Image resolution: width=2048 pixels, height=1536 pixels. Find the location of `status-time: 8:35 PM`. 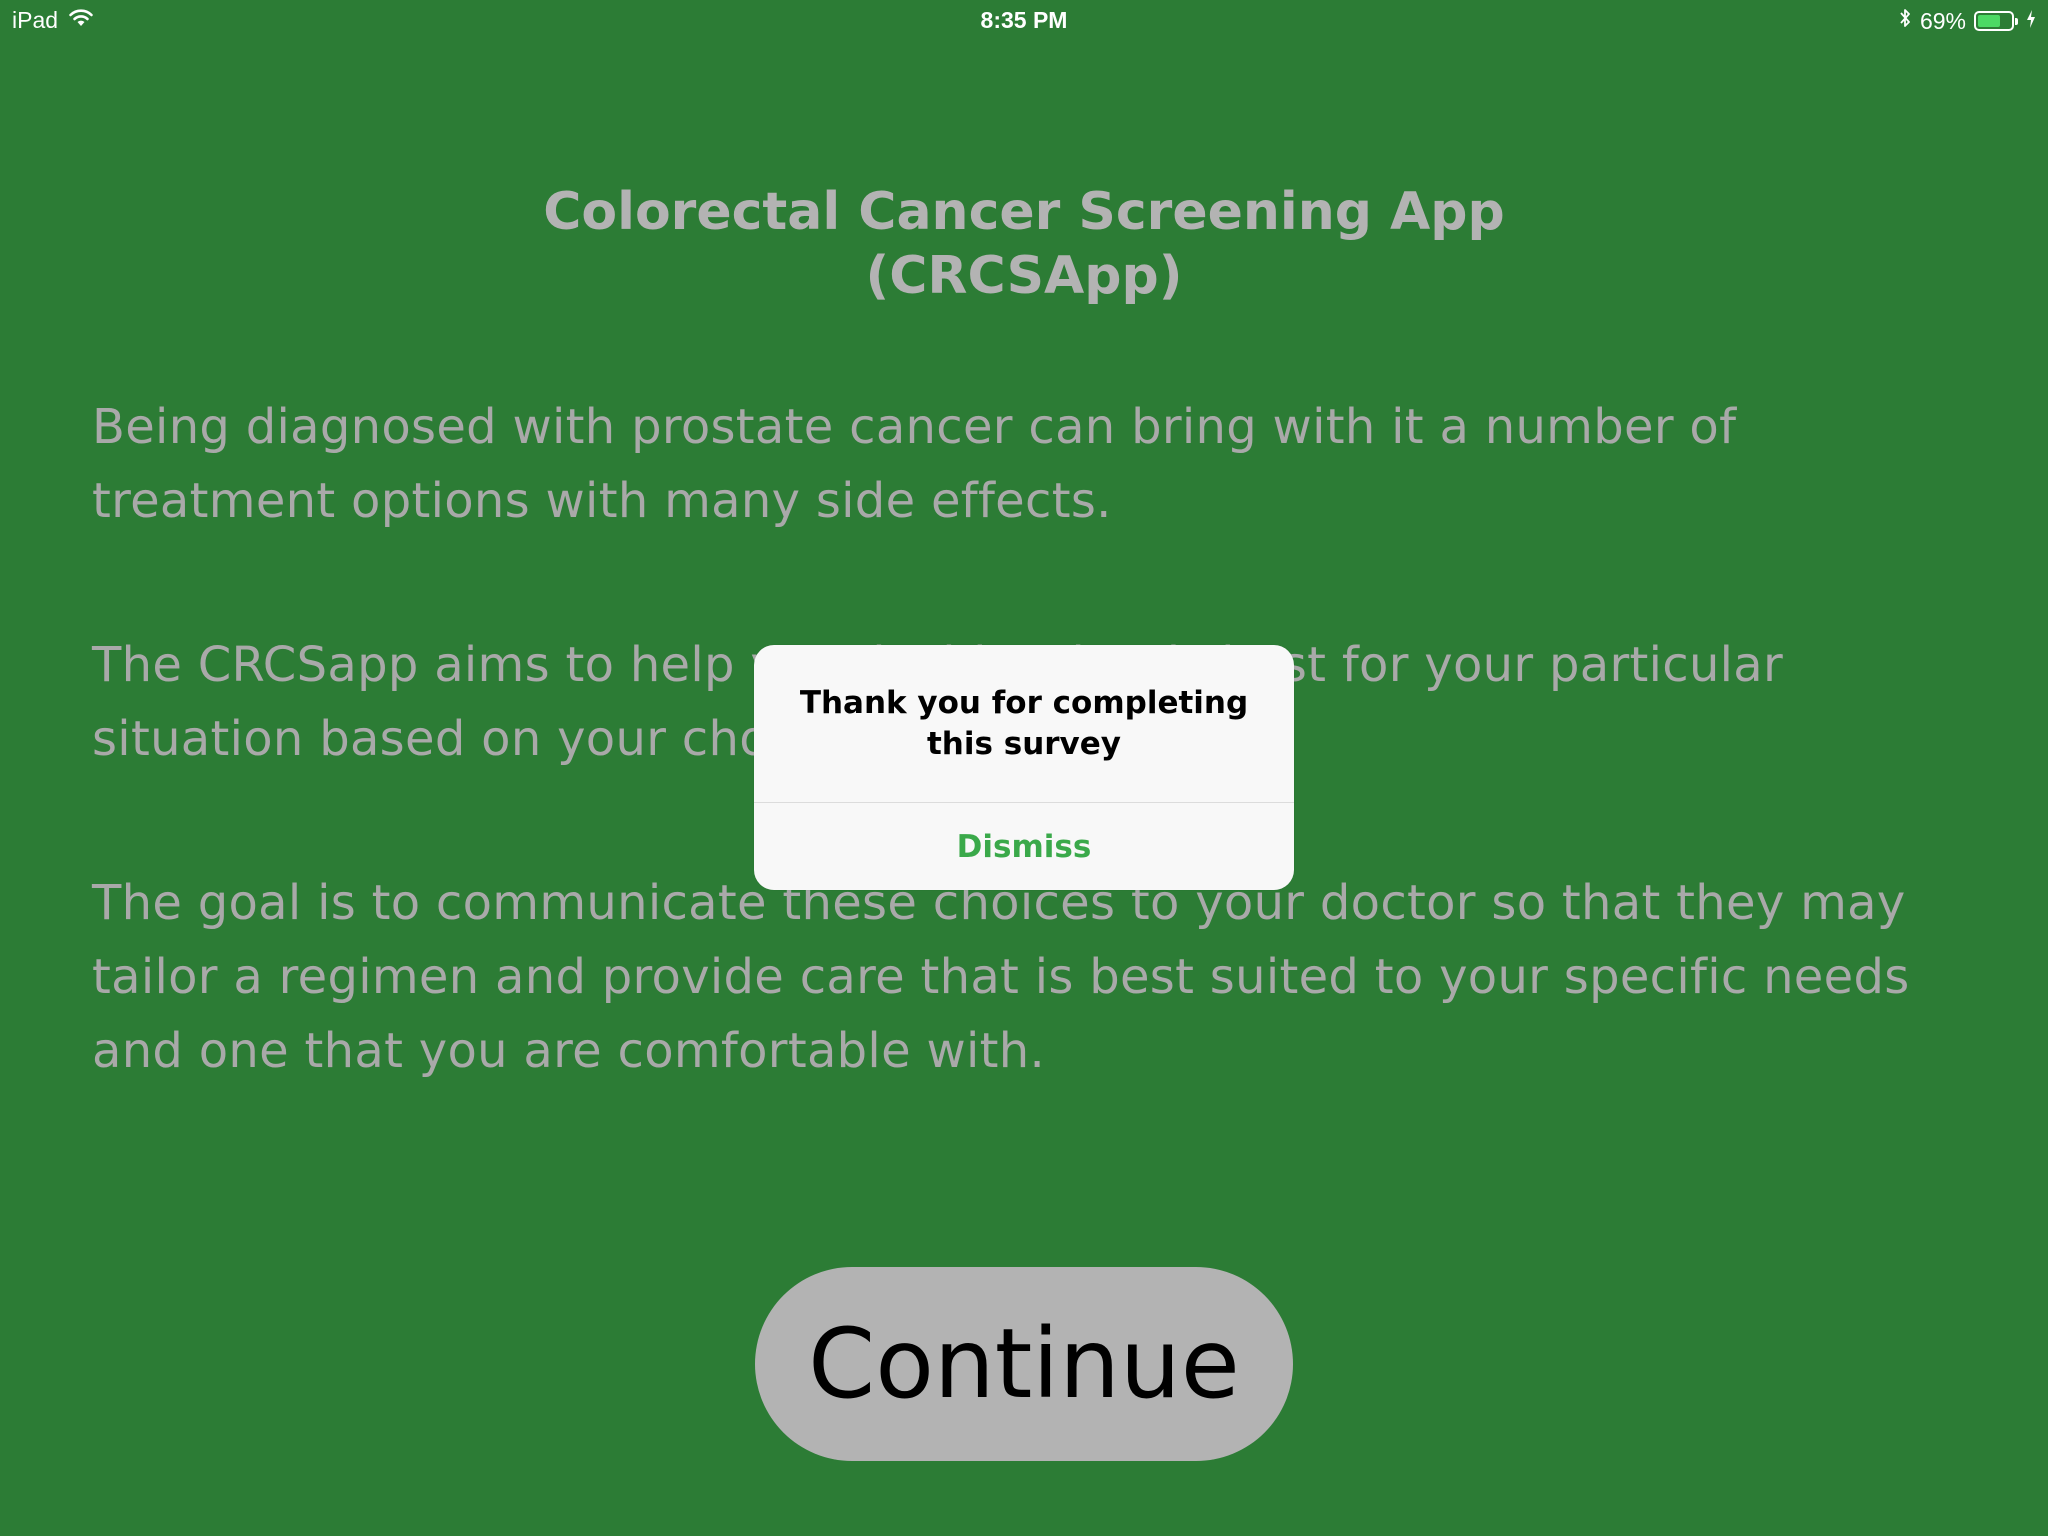

status-time: 8:35 PM is located at coordinates (1024, 20).